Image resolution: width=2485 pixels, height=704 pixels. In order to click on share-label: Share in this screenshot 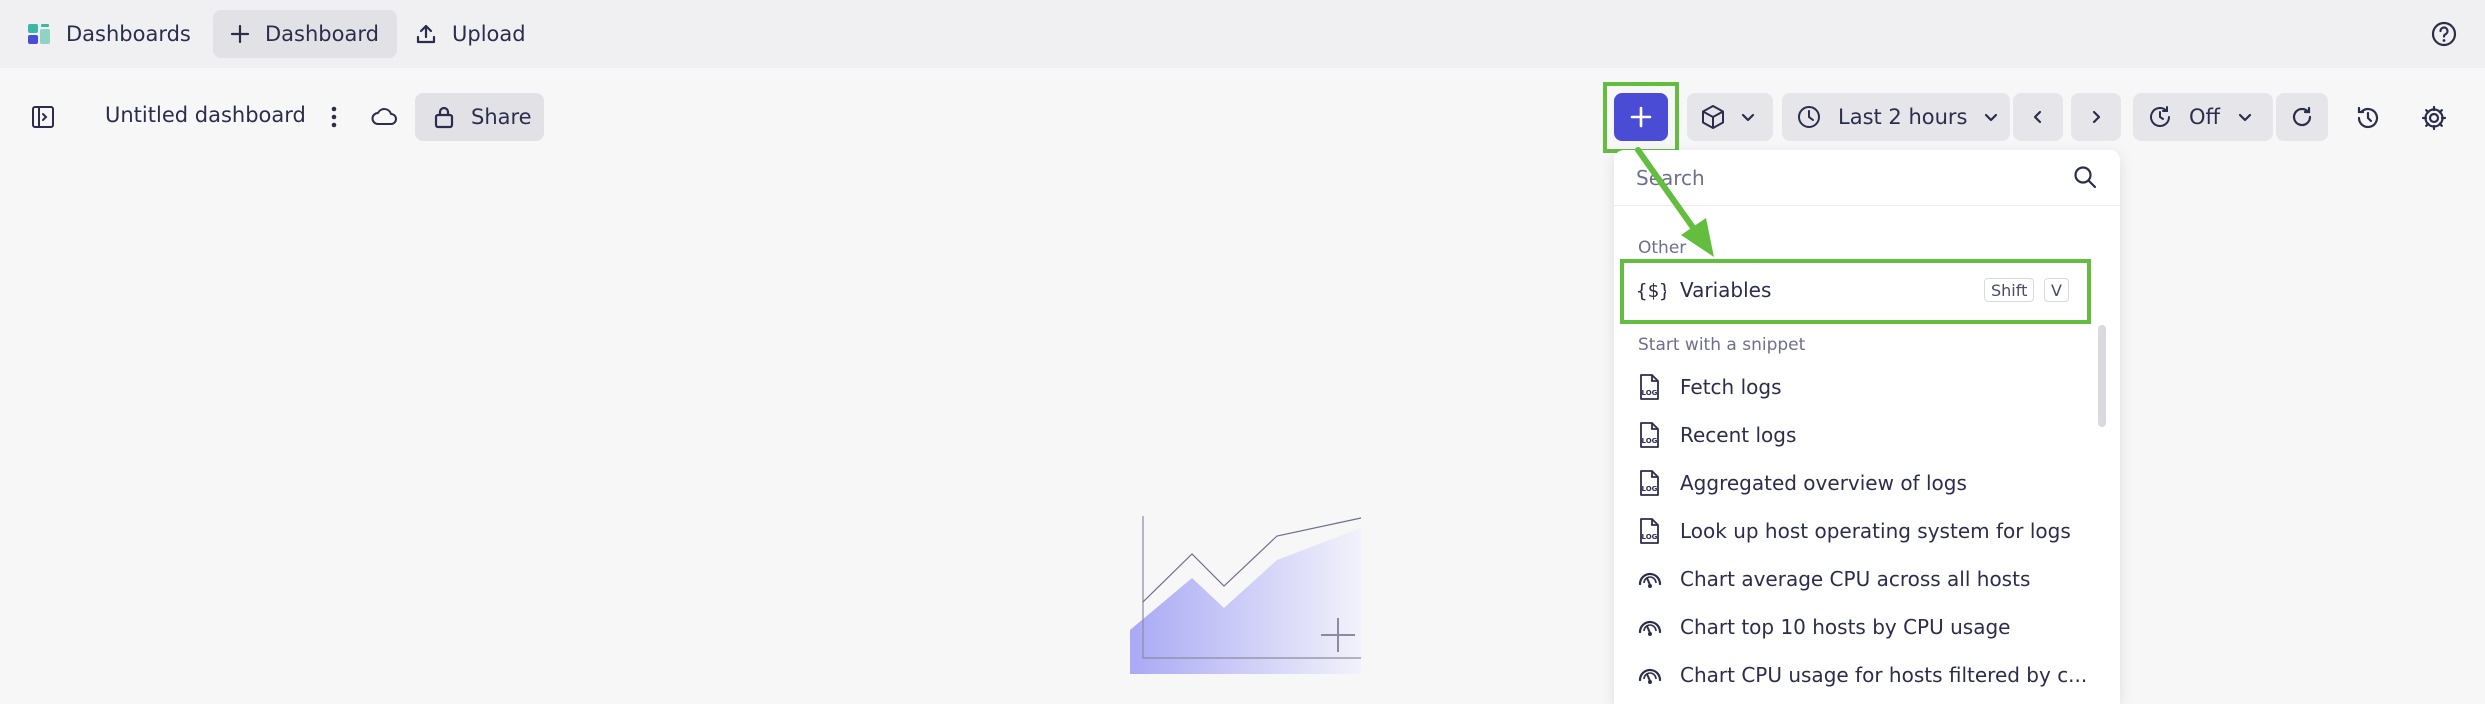, I will do `click(501, 117)`.